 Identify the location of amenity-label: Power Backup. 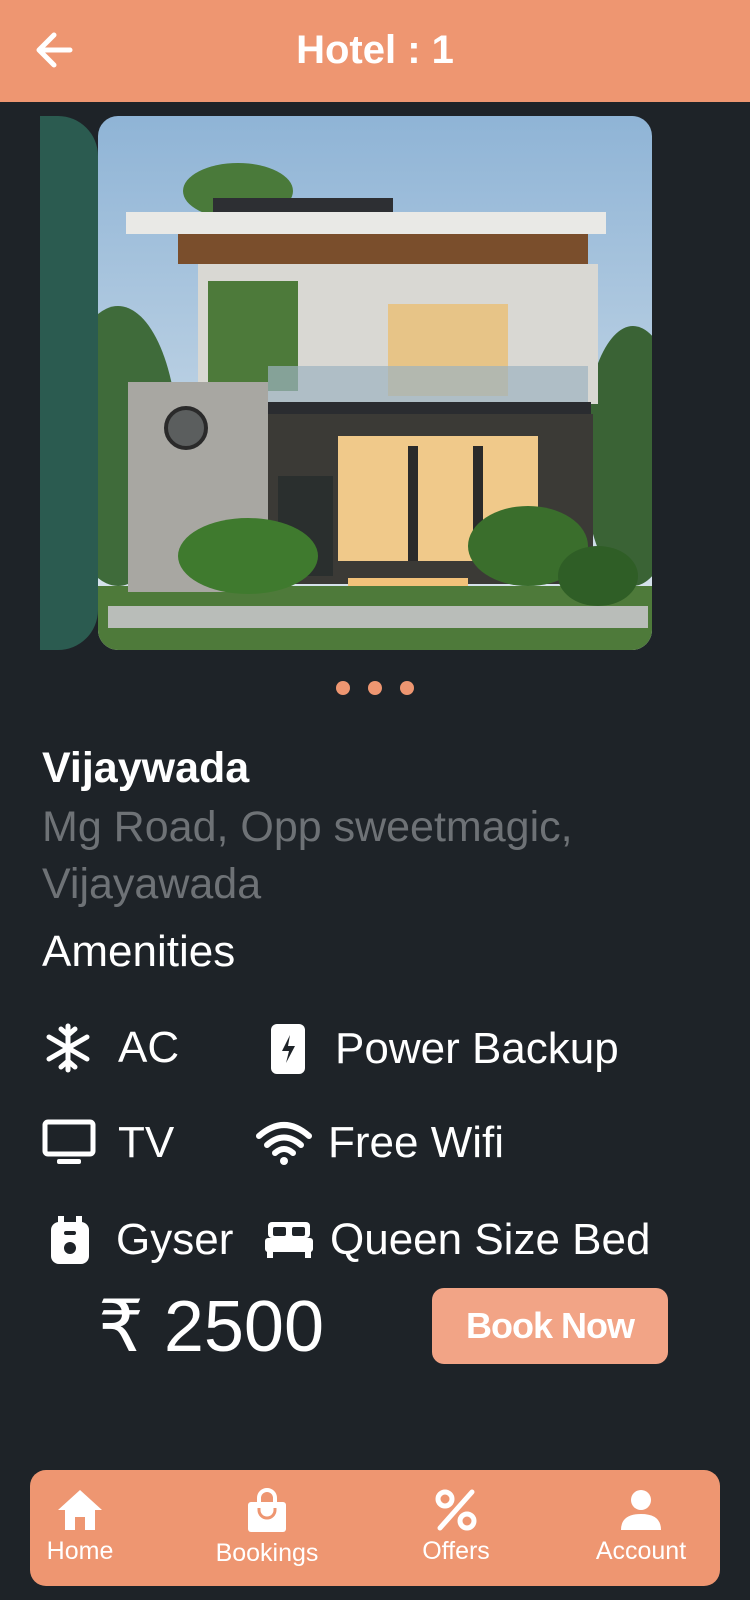
(477, 1048).